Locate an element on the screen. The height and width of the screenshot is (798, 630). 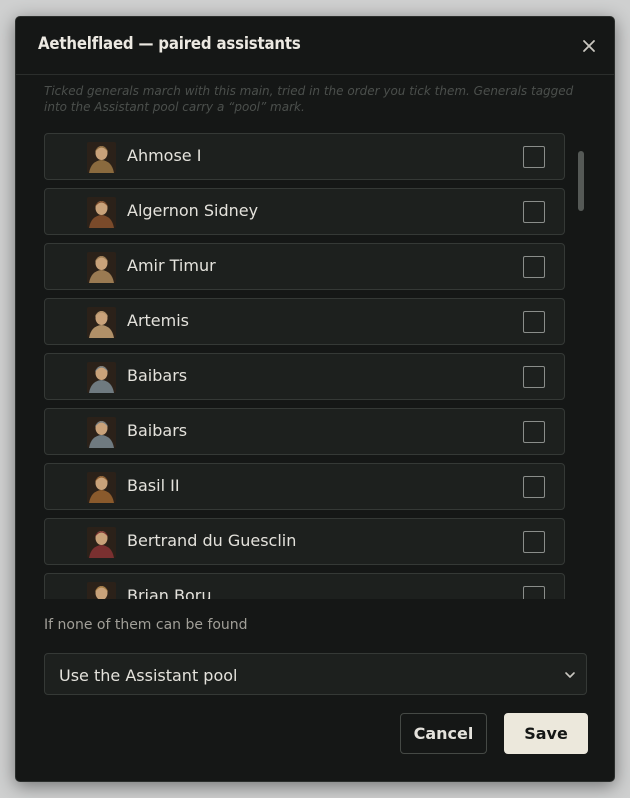
scrollbar-thumb is located at coordinates (581, 181).